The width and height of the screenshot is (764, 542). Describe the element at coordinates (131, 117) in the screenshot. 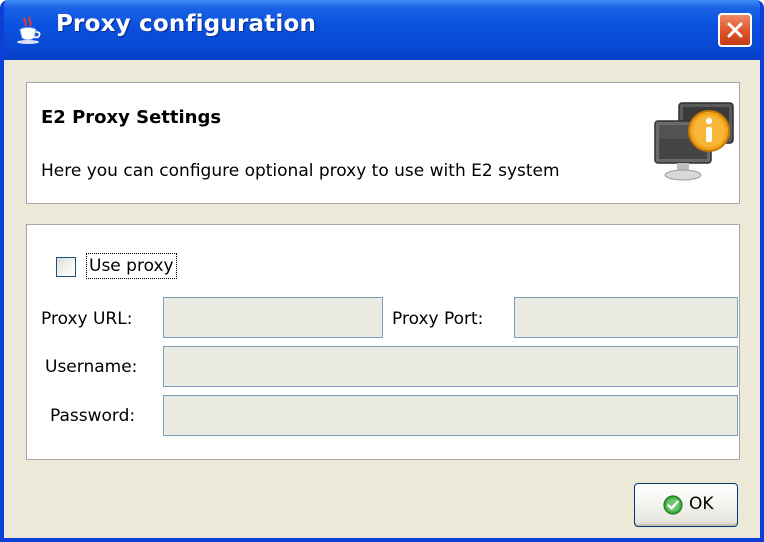

I see `header-title: E2 Proxy Settings` at that location.